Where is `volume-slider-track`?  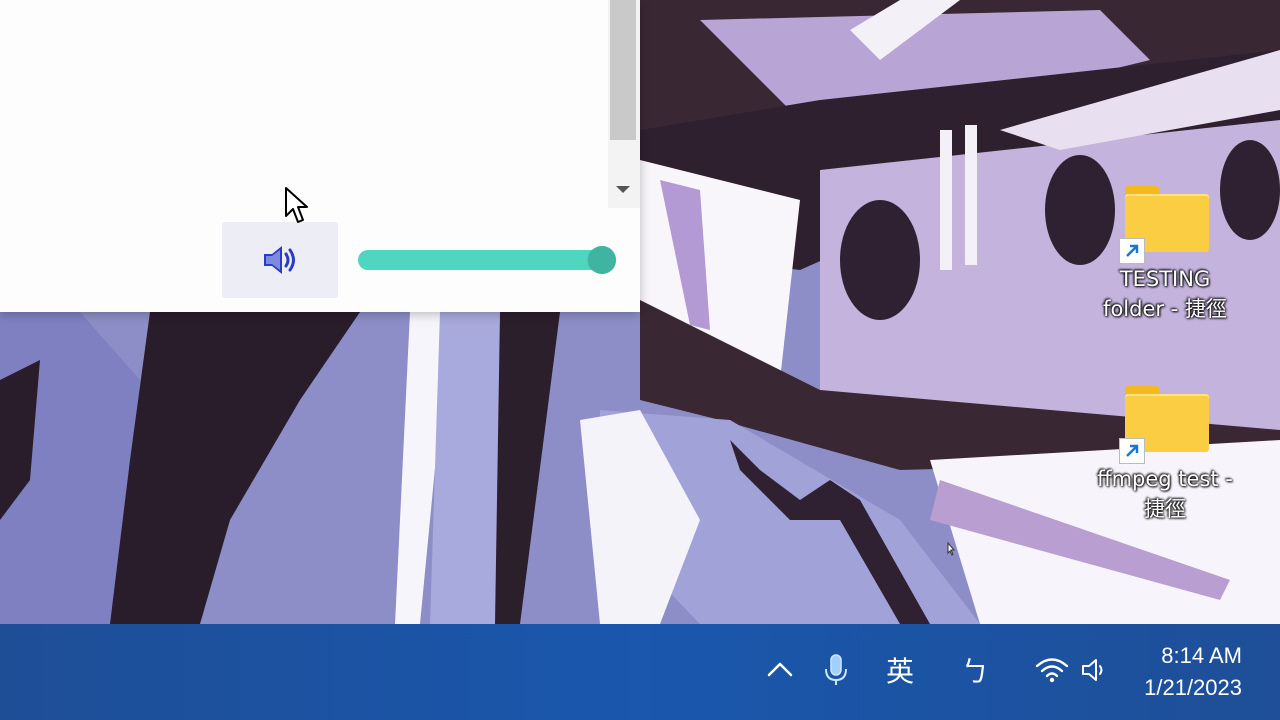
volume-slider-track is located at coordinates (480, 260).